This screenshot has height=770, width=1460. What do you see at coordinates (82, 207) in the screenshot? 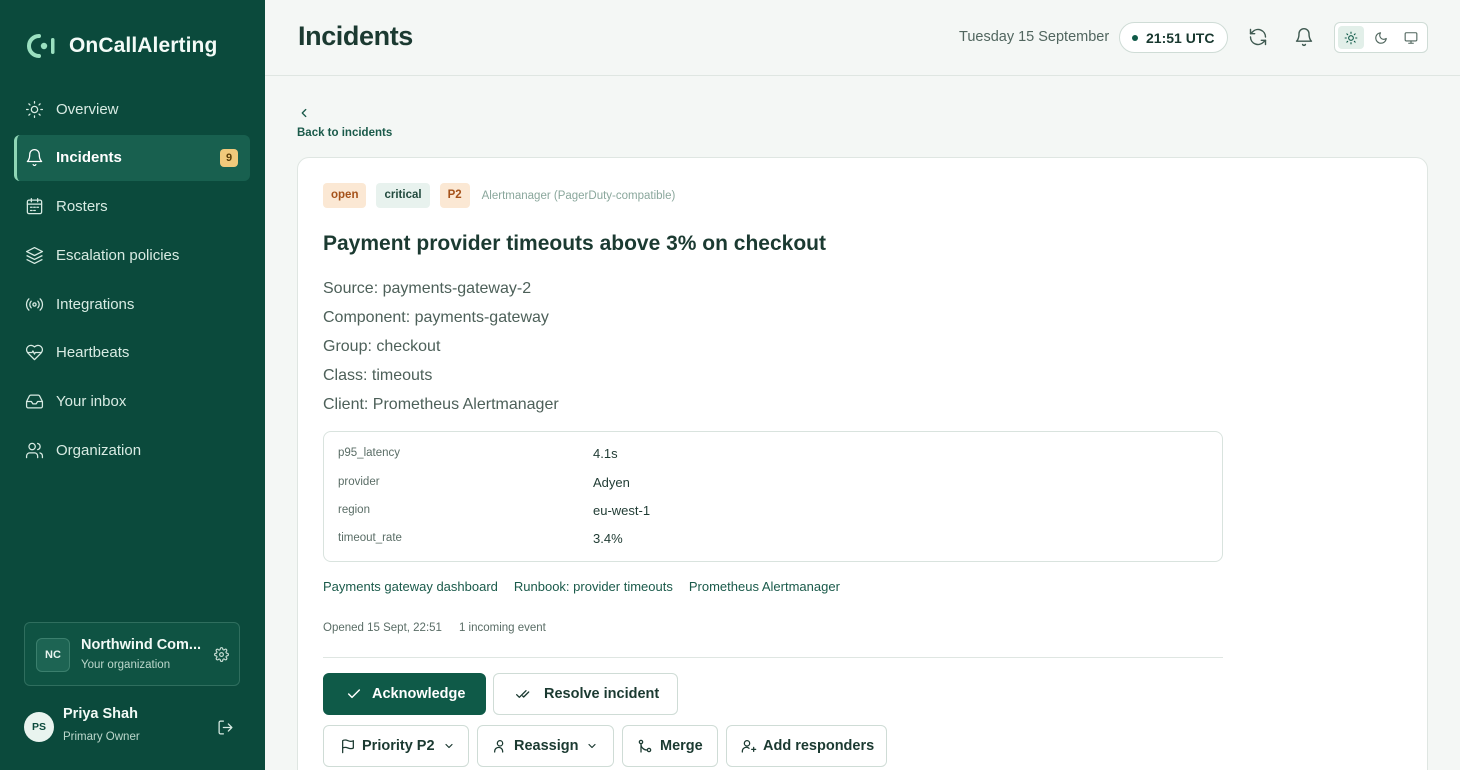
I see `sidebar-item-label: Rosters` at bounding box center [82, 207].